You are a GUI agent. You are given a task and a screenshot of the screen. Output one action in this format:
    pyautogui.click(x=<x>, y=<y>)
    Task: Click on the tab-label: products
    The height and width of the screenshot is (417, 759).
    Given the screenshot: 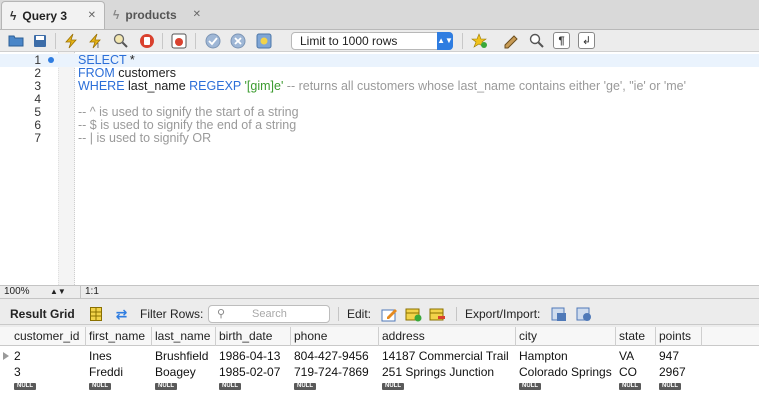 What is the action you would take?
    pyautogui.click(x=151, y=15)
    